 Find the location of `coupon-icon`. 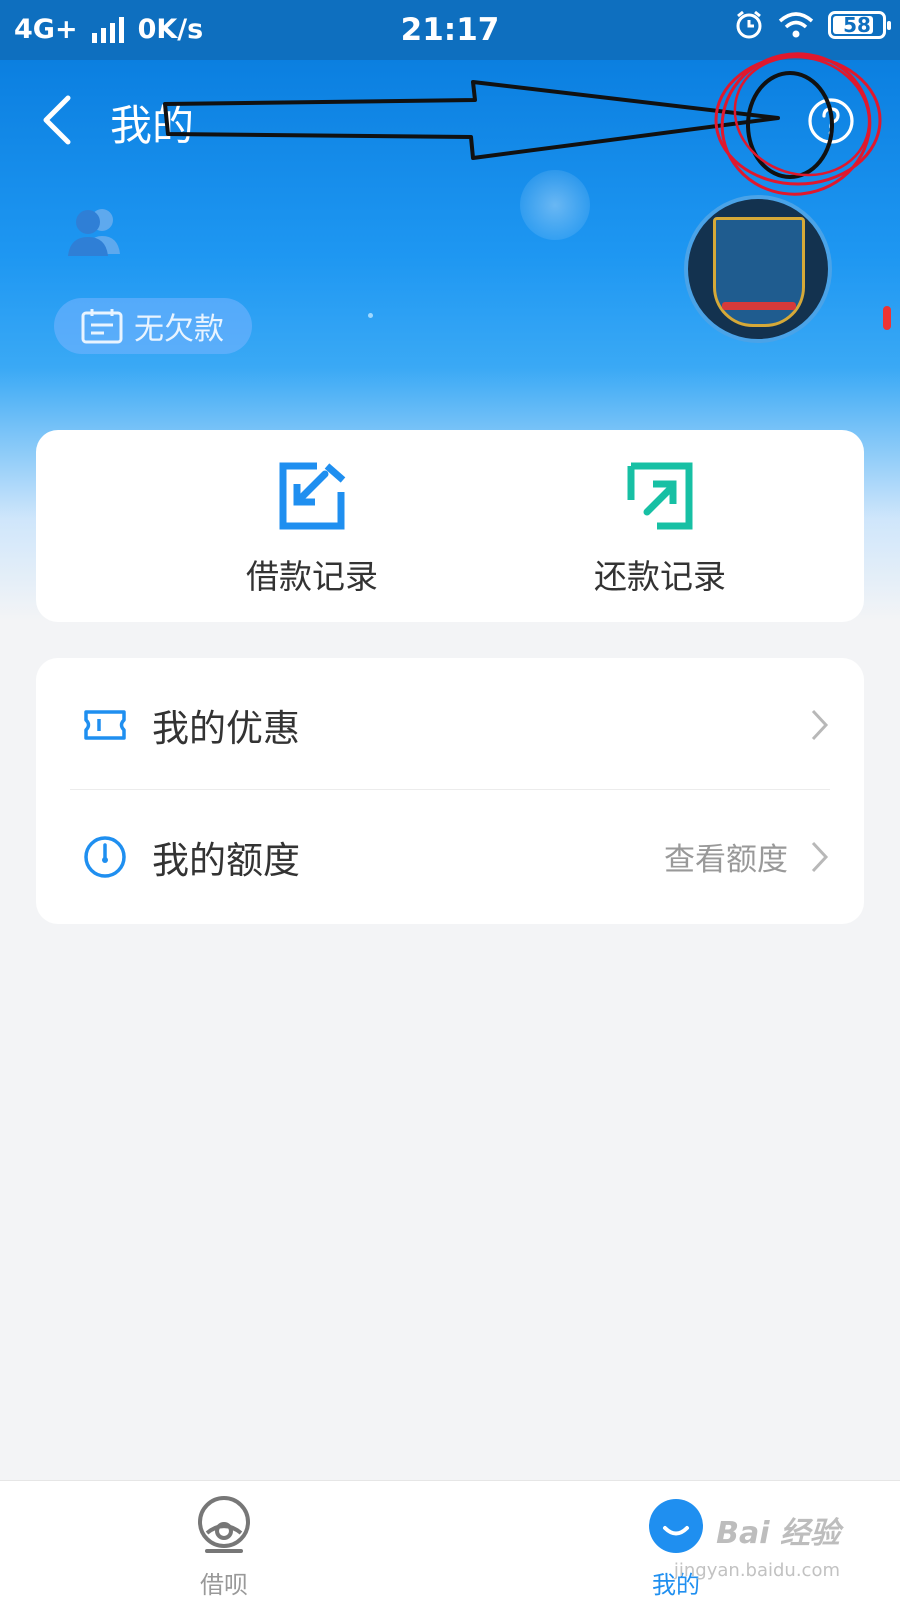

coupon-icon is located at coordinates (105, 725).